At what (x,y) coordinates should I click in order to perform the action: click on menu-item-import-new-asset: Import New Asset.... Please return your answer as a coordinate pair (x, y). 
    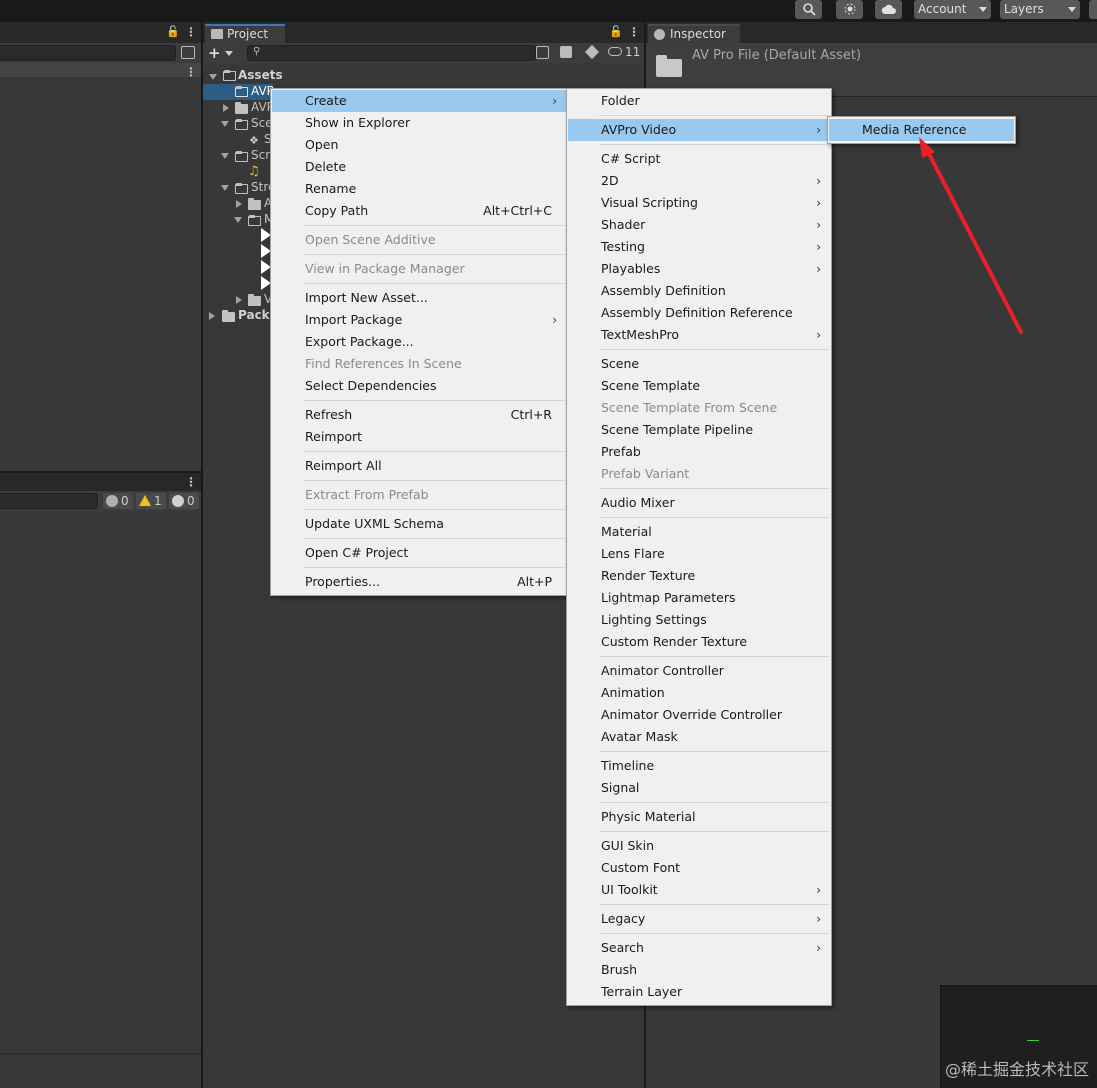
    Looking at the image, I should click on (419, 298).